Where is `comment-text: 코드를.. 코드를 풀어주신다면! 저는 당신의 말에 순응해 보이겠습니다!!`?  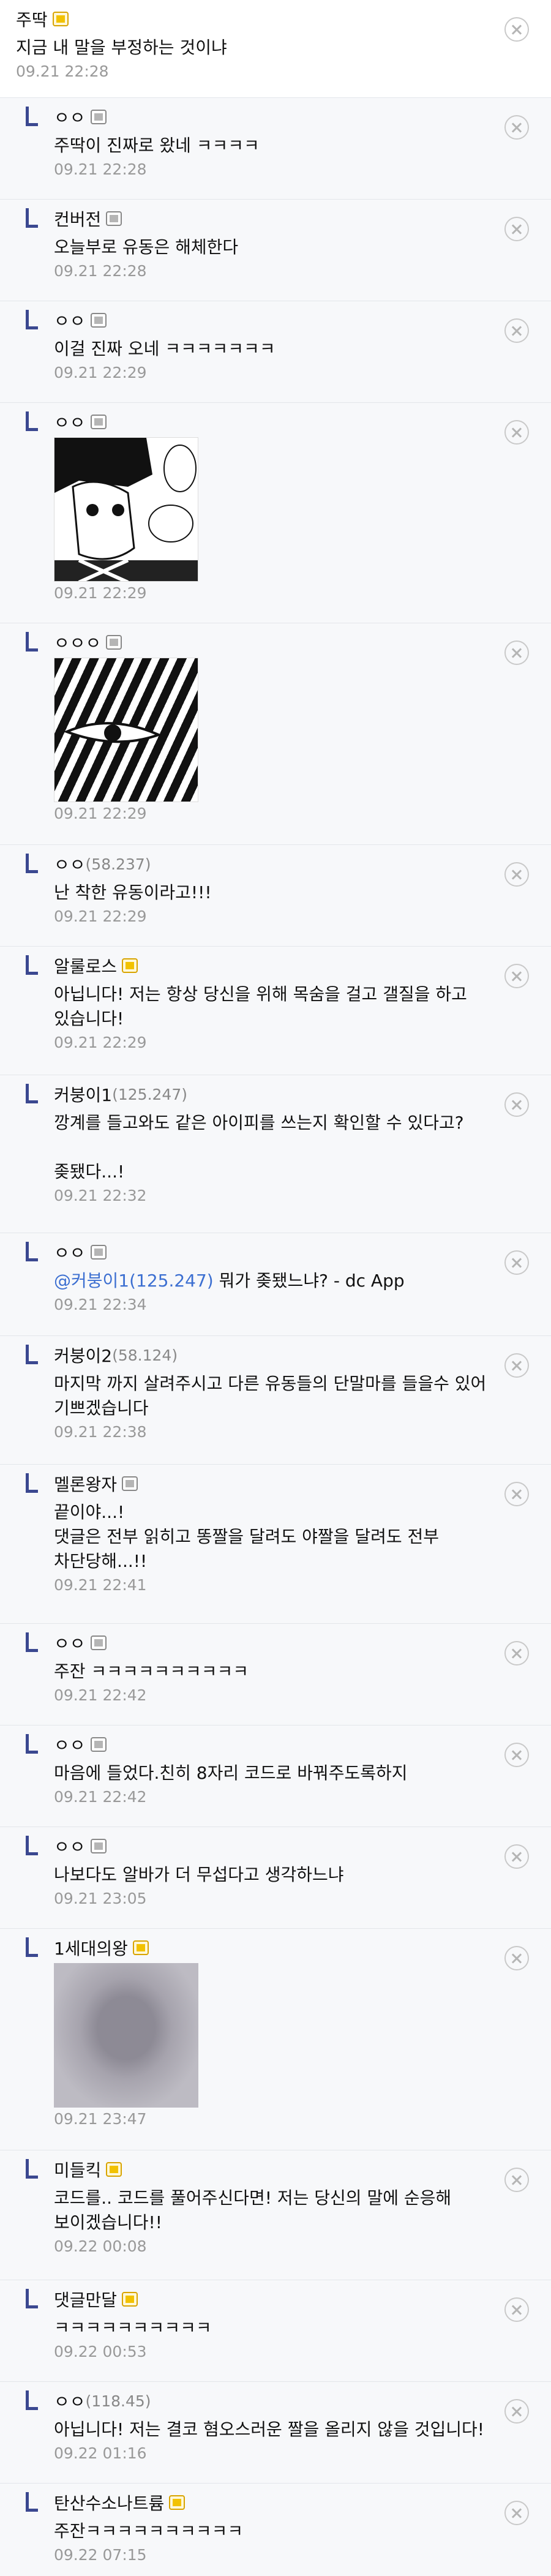 comment-text: 코드를.. 코드를 풀어주신다면! 저는 당신의 말에 순응해 보이겠습니다!! is located at coordinates (255, 2210).